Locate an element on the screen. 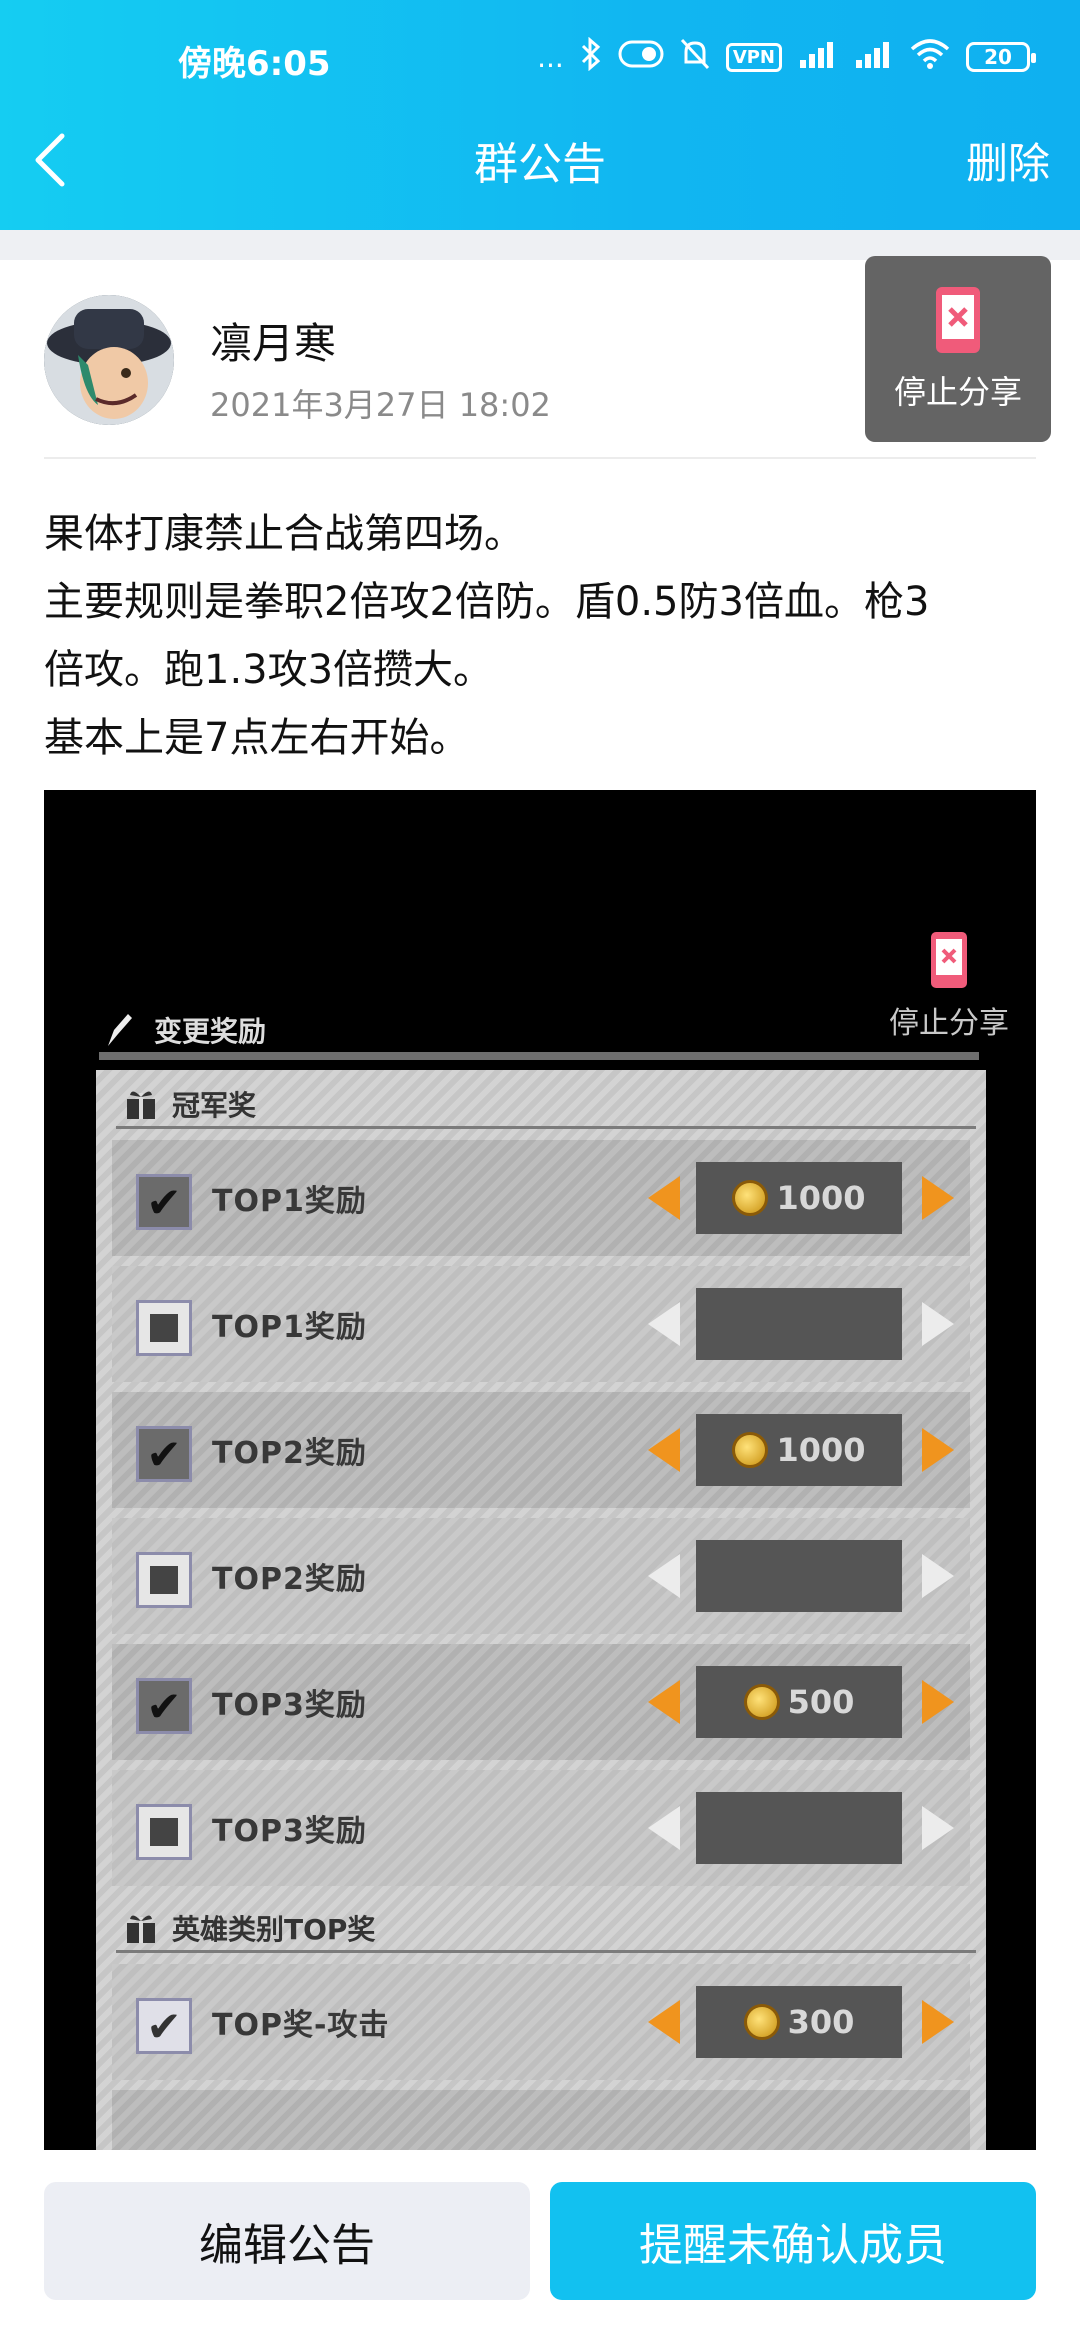  stop-share-button: 停止分享 is located at coordinates (958, 349).